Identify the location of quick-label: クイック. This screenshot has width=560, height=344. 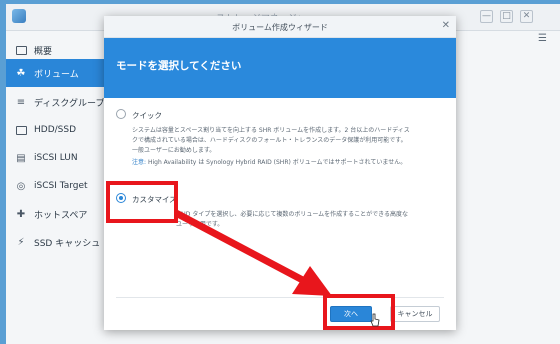
(147, 115).